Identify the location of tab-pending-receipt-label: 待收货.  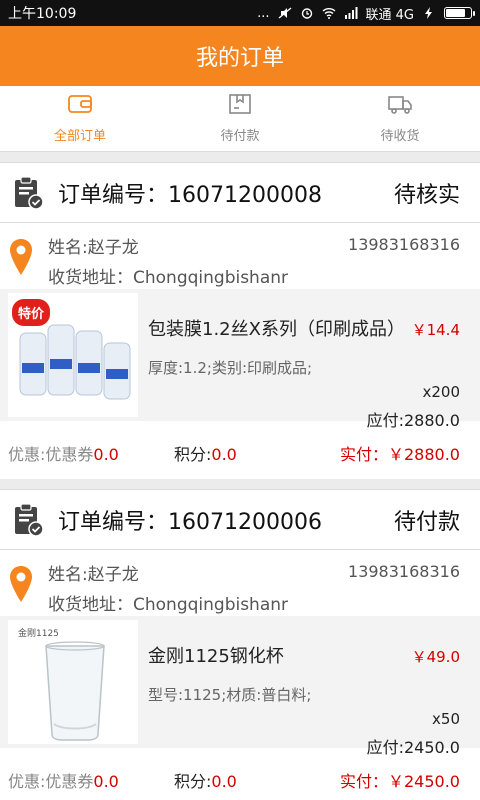
(400, 136).